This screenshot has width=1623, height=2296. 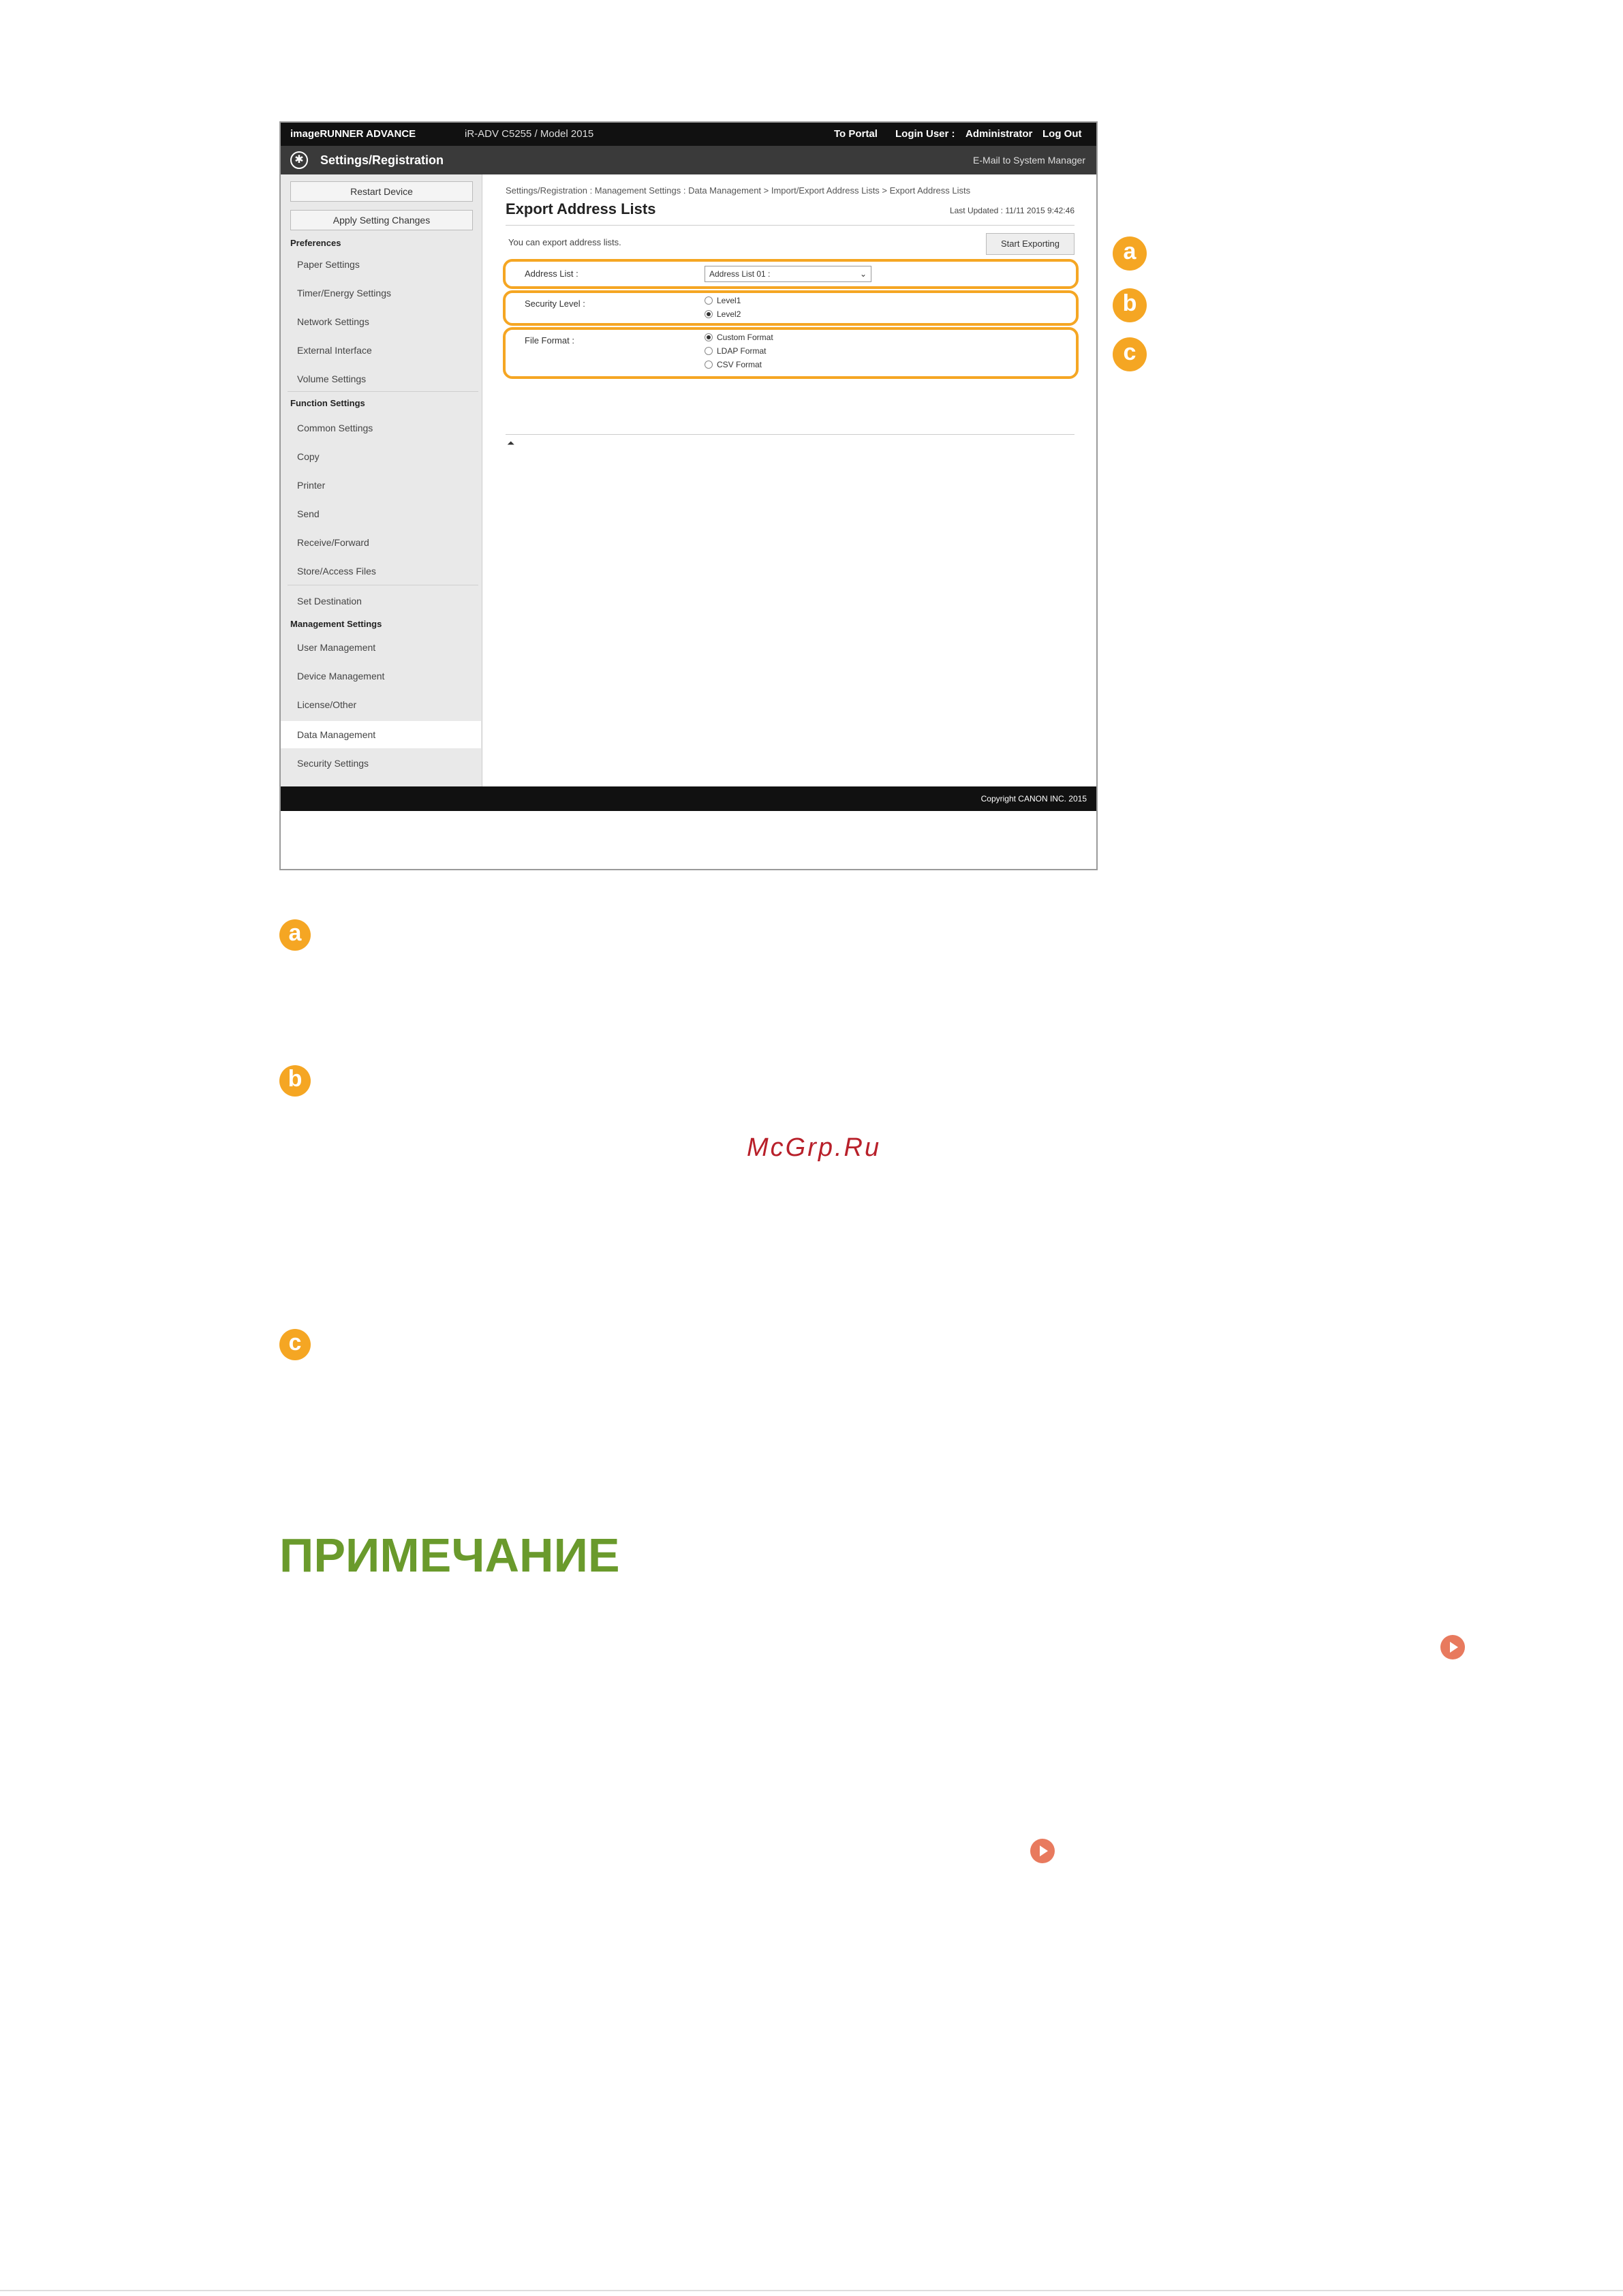 What do you see at coordinates (1061, 134) in the screenshot?
I see `logout-link: Log Out` at bounding box center [1061, 134].